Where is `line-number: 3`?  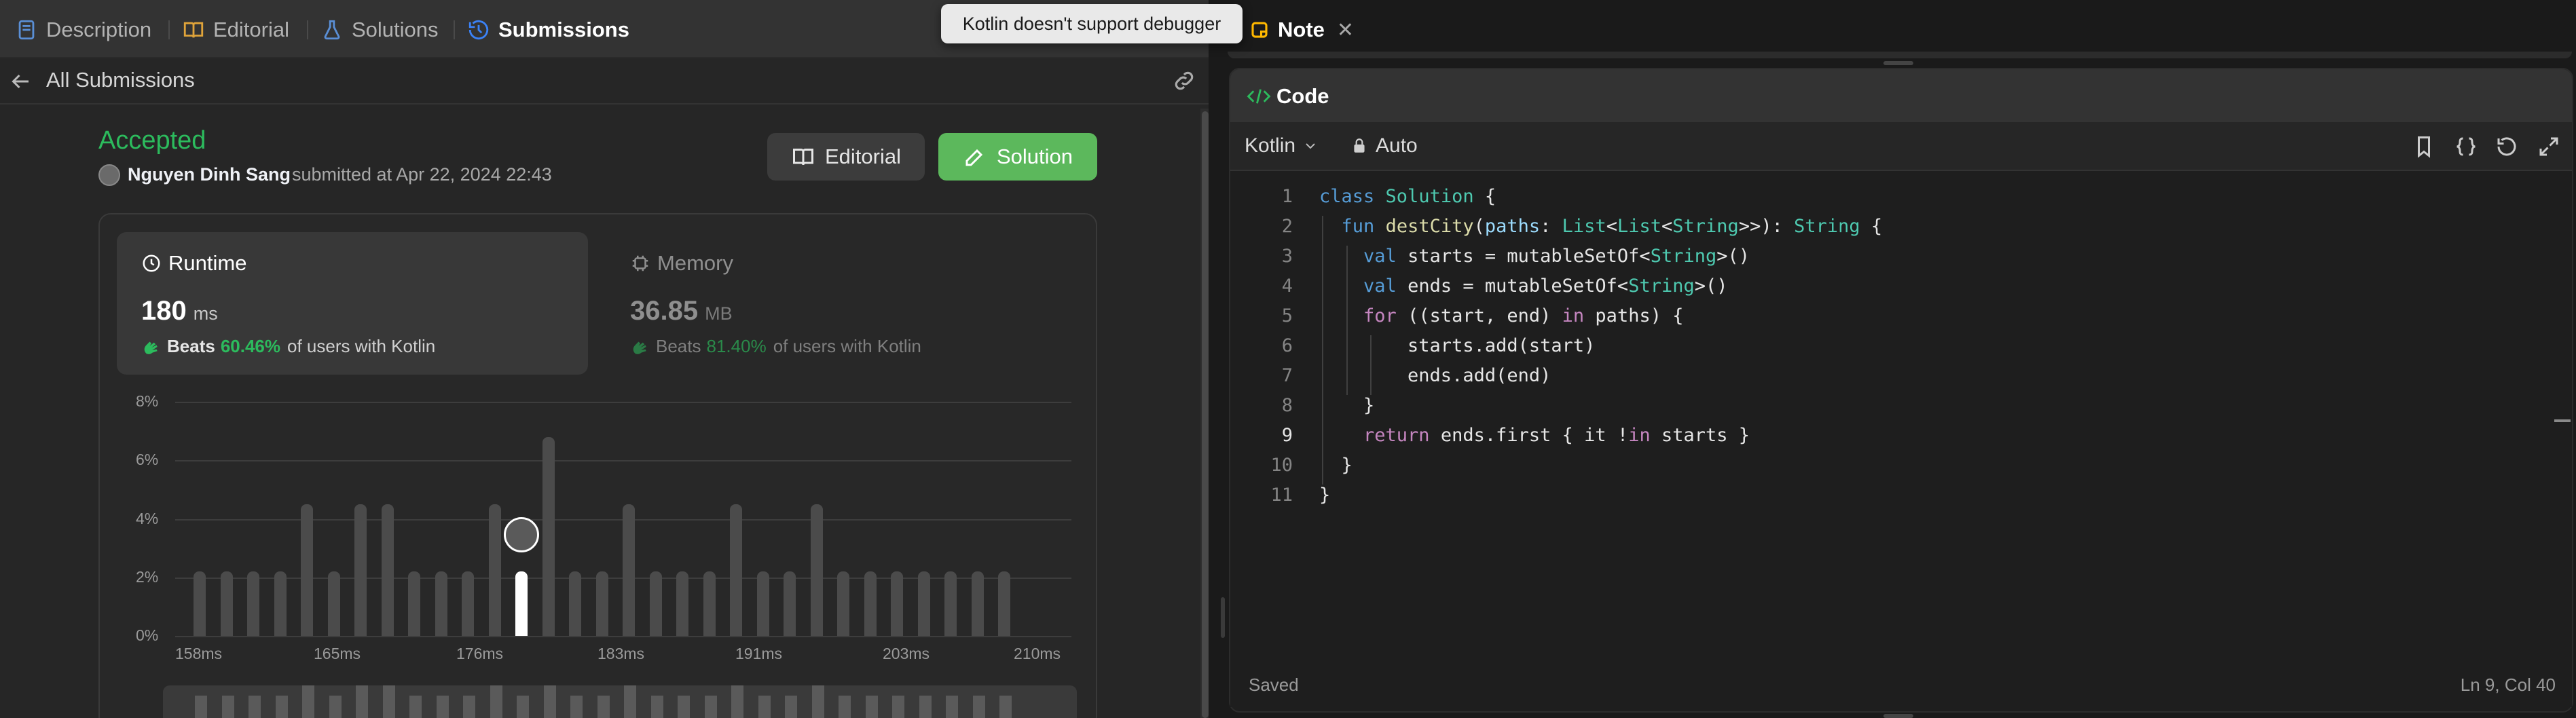 line-number: 3 is located at coordinates (1287, 256).